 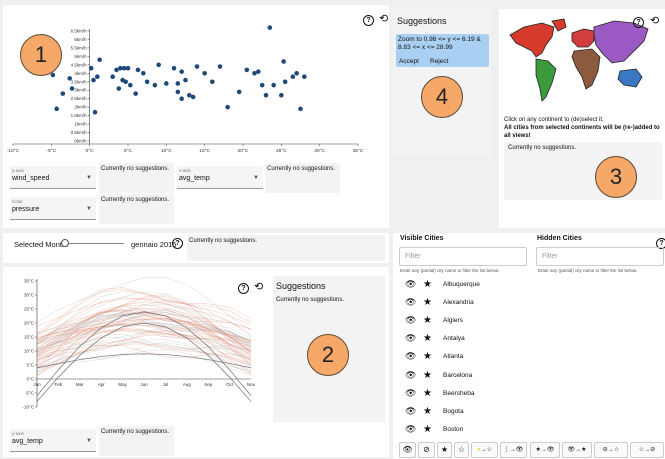 I want to click on line-reset-icon: ⟲, so click(x=258, y=287).